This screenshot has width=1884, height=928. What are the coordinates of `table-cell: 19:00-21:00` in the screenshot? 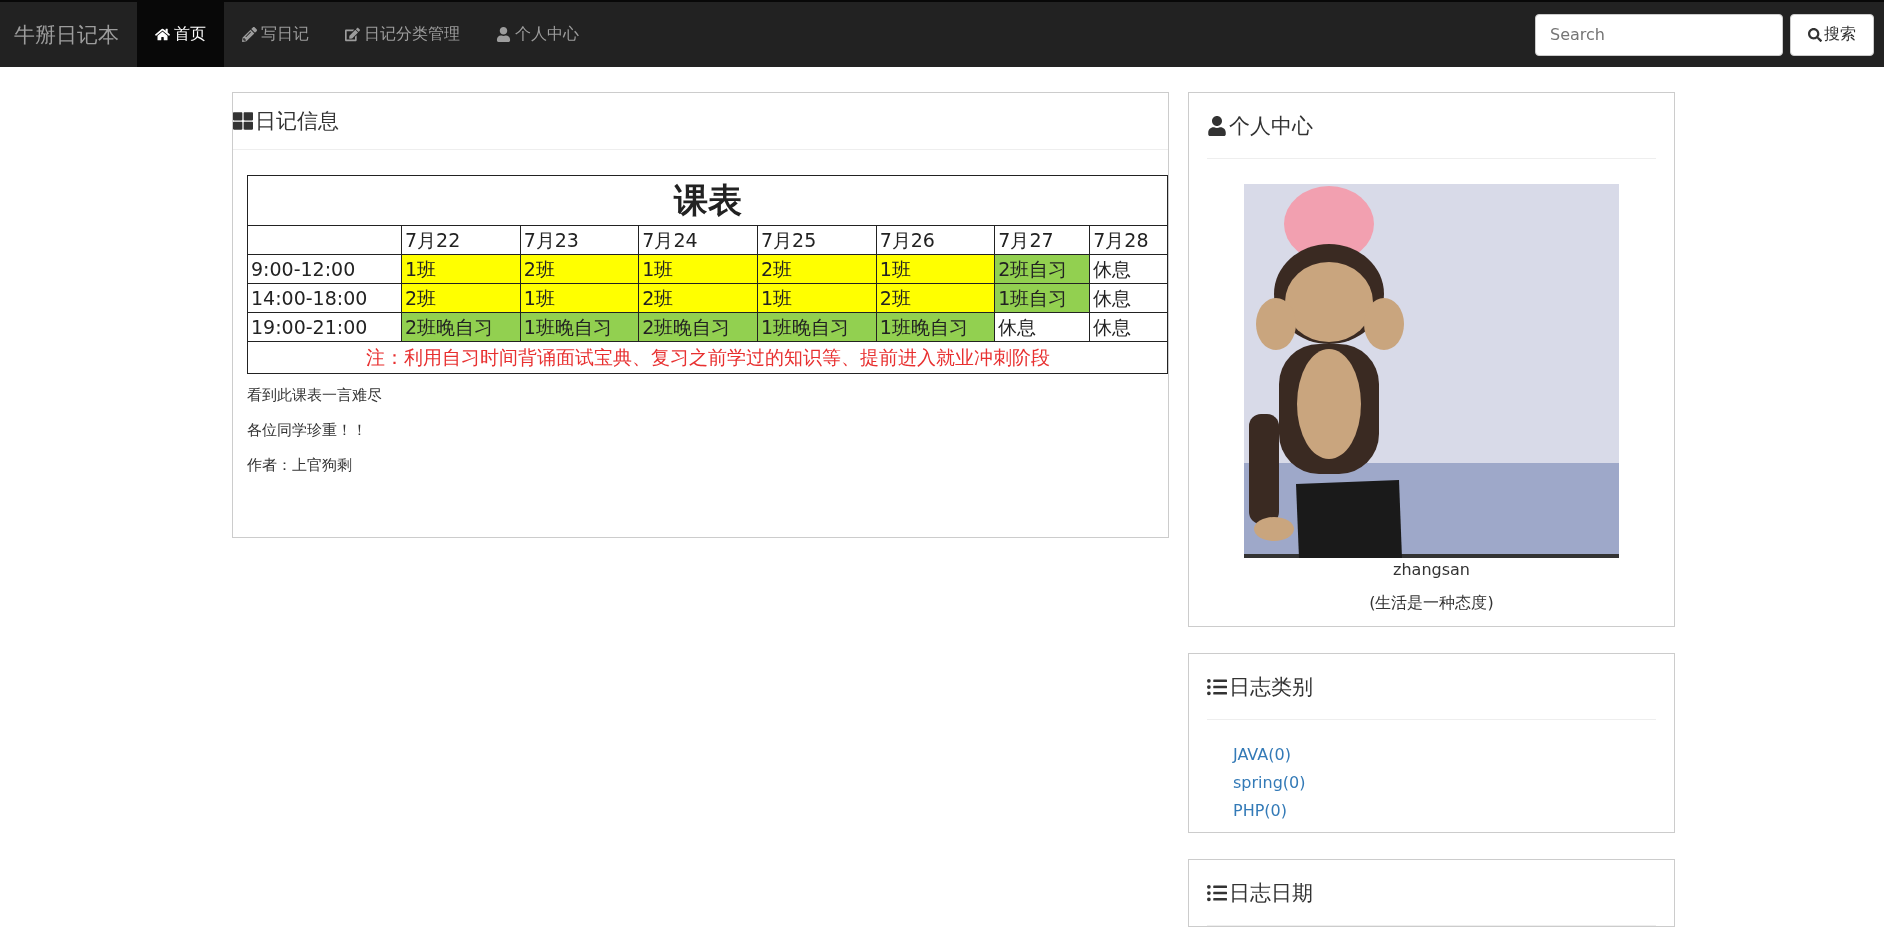 It's located at (324, 327).